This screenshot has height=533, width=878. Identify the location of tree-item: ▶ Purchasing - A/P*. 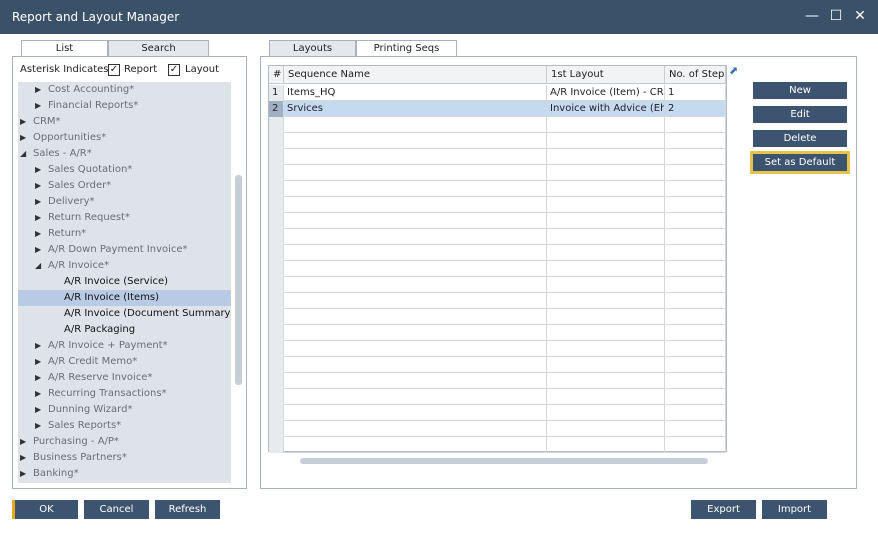
(124, 442).